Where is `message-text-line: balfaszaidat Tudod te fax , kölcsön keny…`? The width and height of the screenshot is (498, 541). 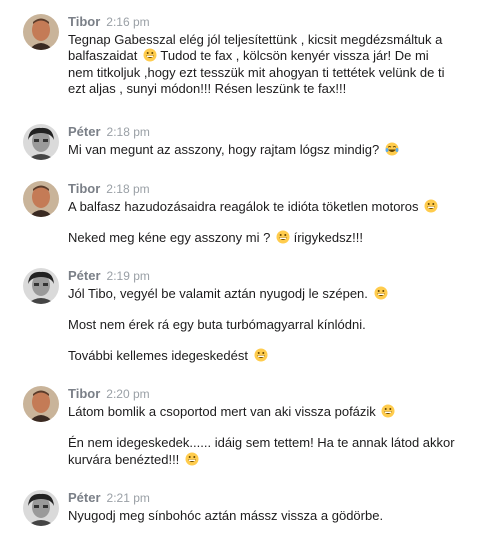 message-text-line: balfaszaidat Tudod te fax , kölcsön keny… is located at coordinates (273, 56).